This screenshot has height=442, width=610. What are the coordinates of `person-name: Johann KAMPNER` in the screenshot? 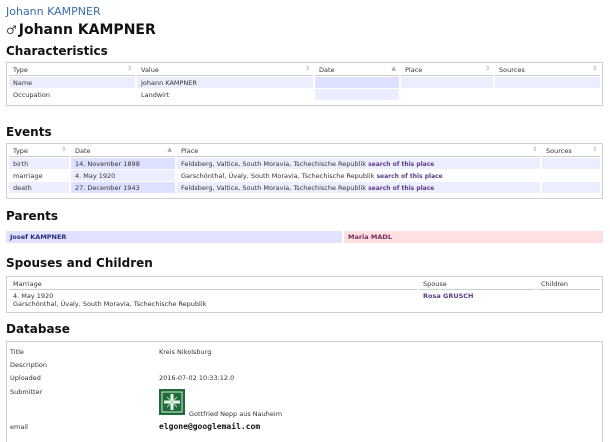 It's located at (87, 30).